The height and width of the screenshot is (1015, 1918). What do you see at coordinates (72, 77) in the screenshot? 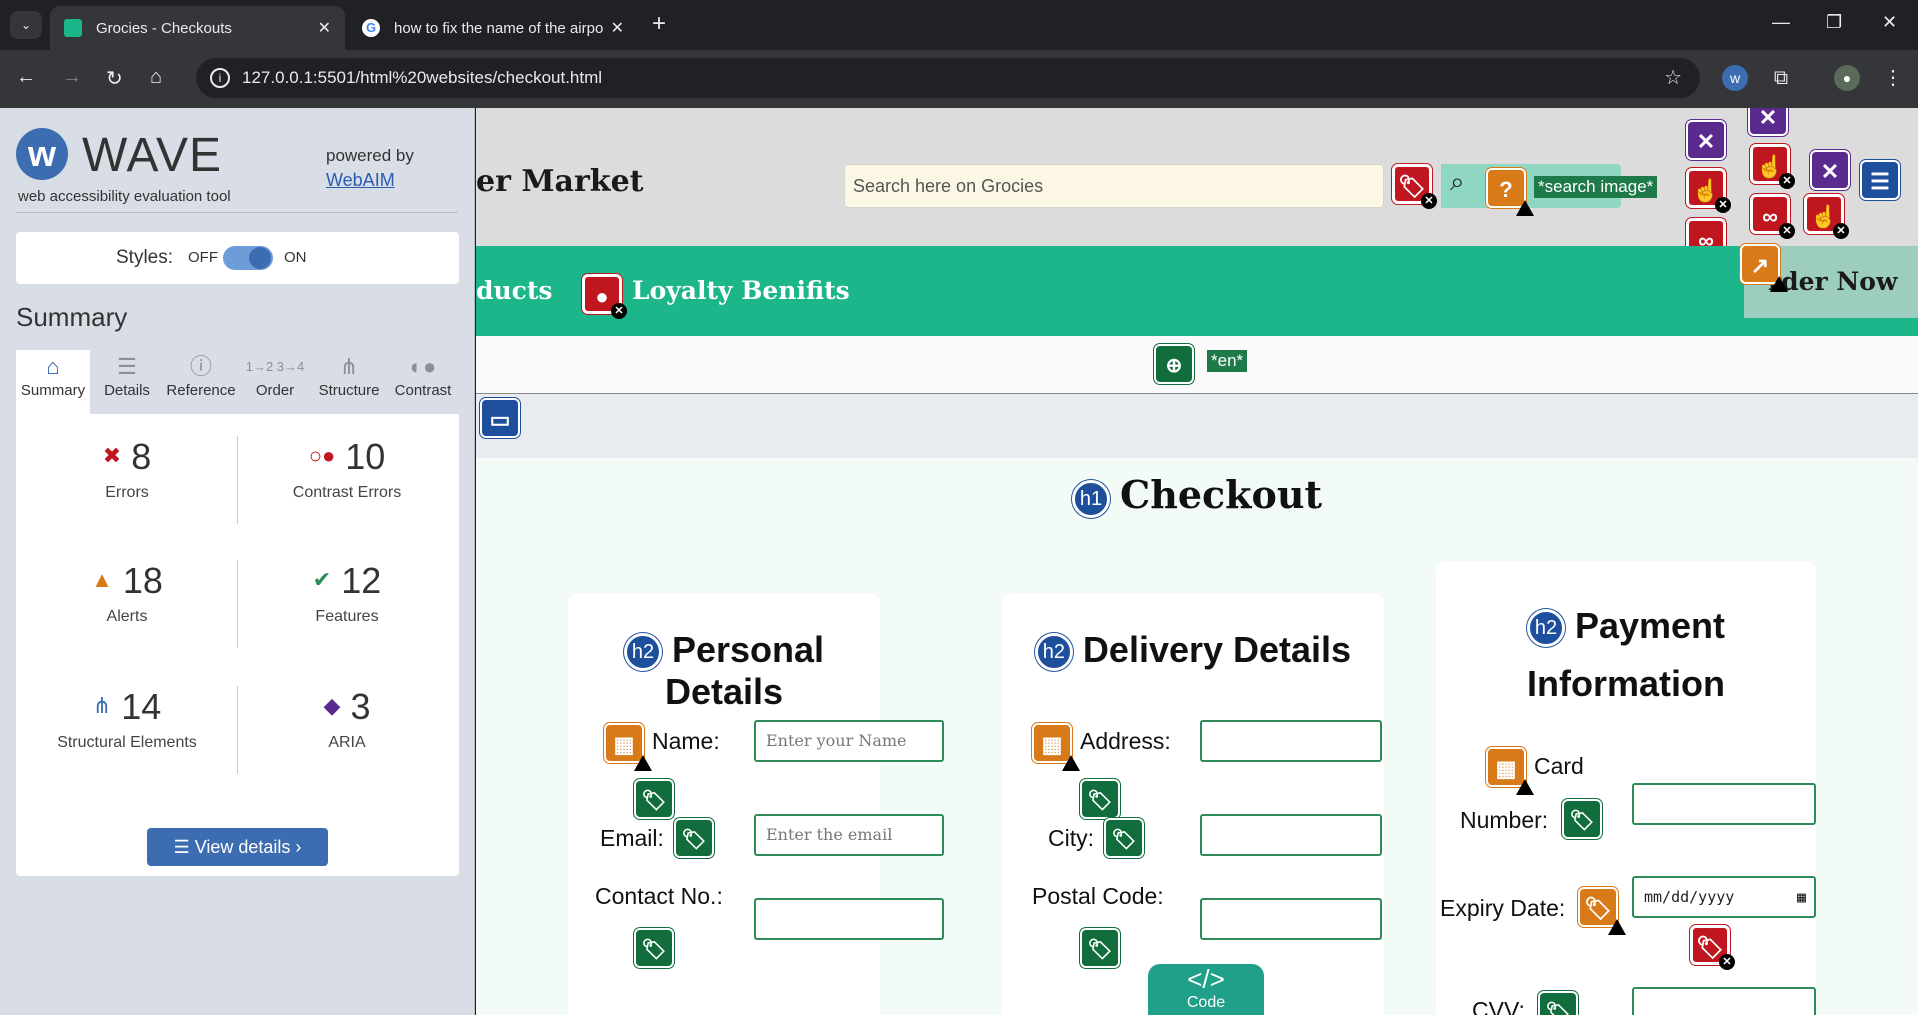
I see `forward-icon: →` at bounding box center [72, 77].